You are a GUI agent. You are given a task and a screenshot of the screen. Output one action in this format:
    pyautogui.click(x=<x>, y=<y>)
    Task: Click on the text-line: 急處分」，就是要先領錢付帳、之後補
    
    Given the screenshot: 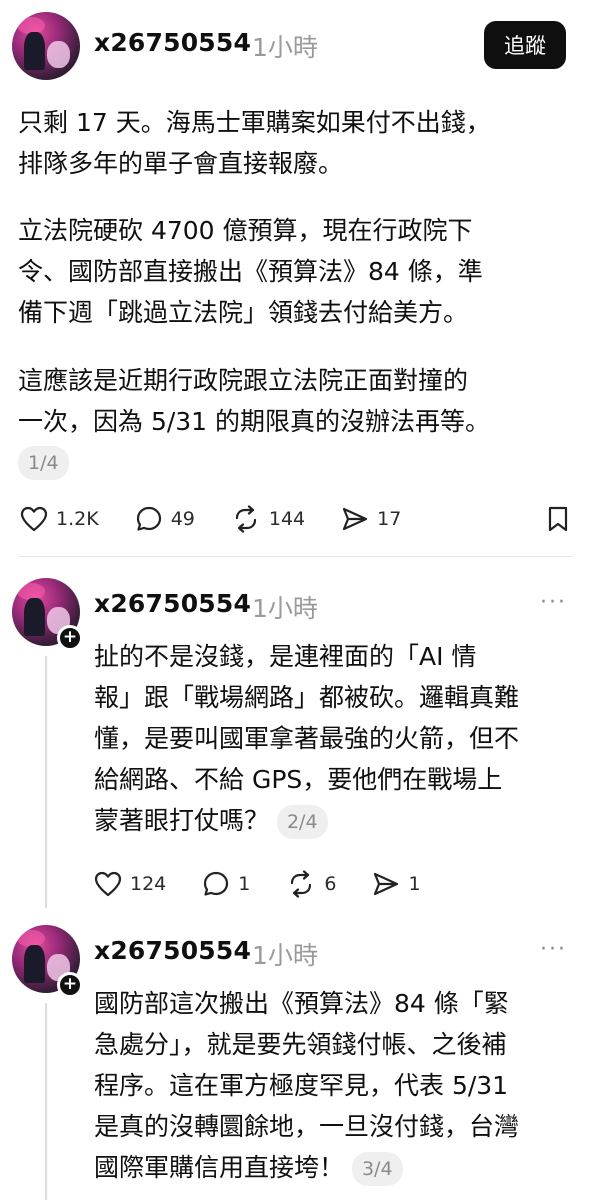 What is the action you would take?
    pyautogui.click(x=300, y=1044)
    